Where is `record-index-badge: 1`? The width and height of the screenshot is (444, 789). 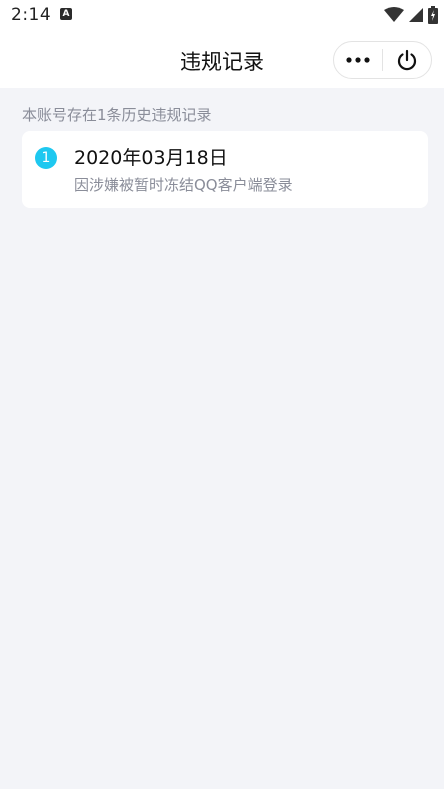 record-index-badge: 1 is located at coordinates (46, 158).